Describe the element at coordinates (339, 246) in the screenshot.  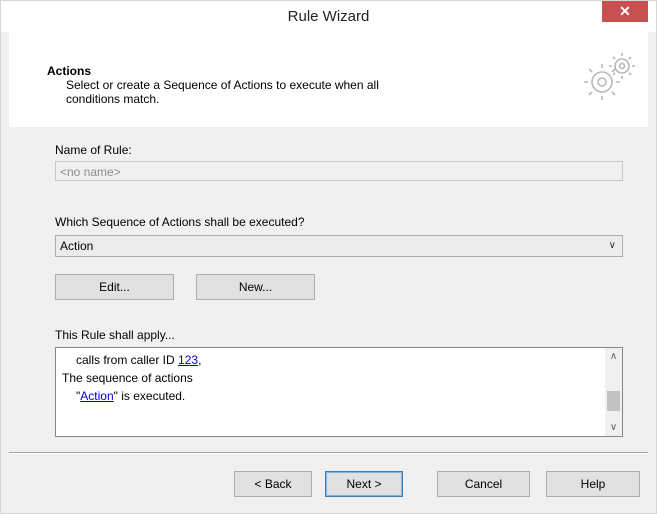
I see `sequence-select: Action ∨` at that location.